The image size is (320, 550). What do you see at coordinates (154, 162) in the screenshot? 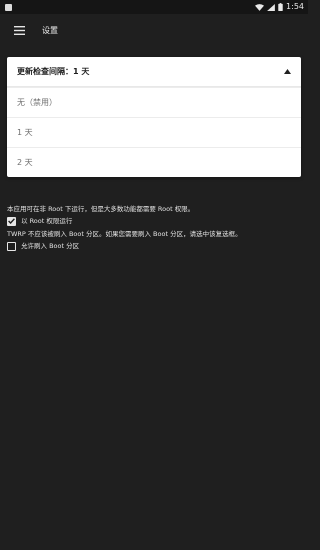
I see `dropdown-option-2-days: 2 天` at bounding box center [154, 162].